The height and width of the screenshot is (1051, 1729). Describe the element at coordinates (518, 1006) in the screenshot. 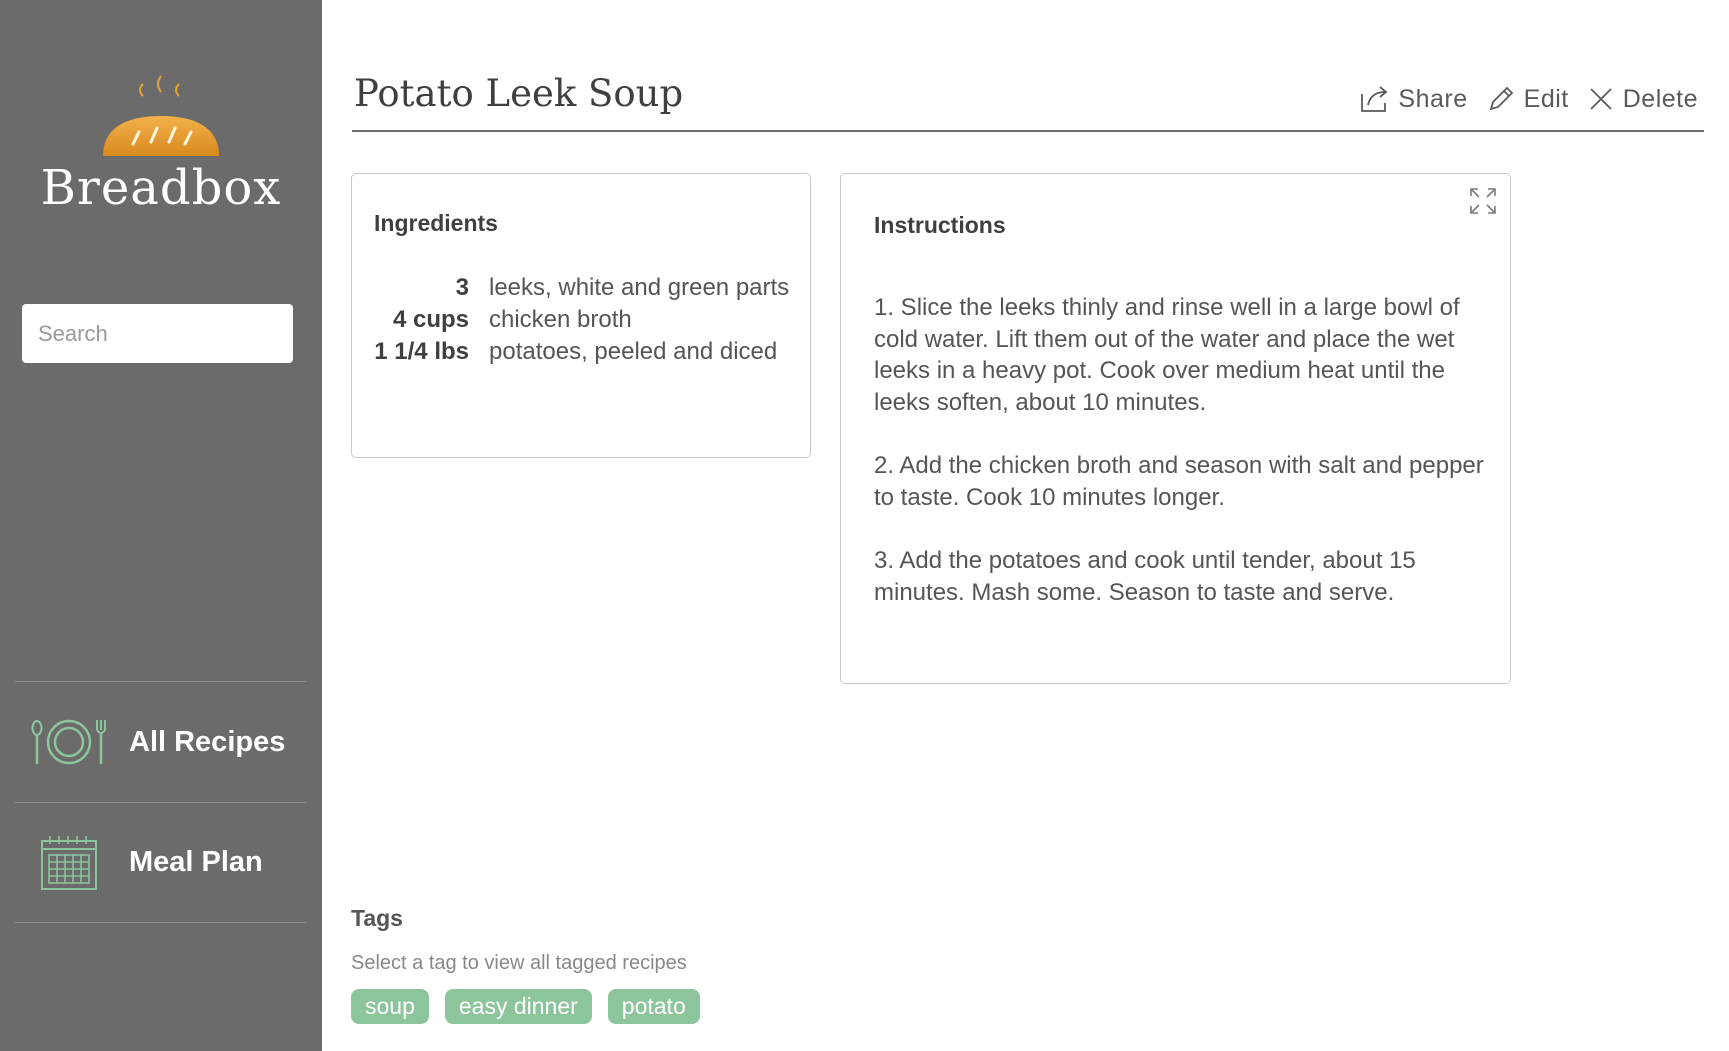

I see `tag-easy-dinner: easy dinner` at that location.